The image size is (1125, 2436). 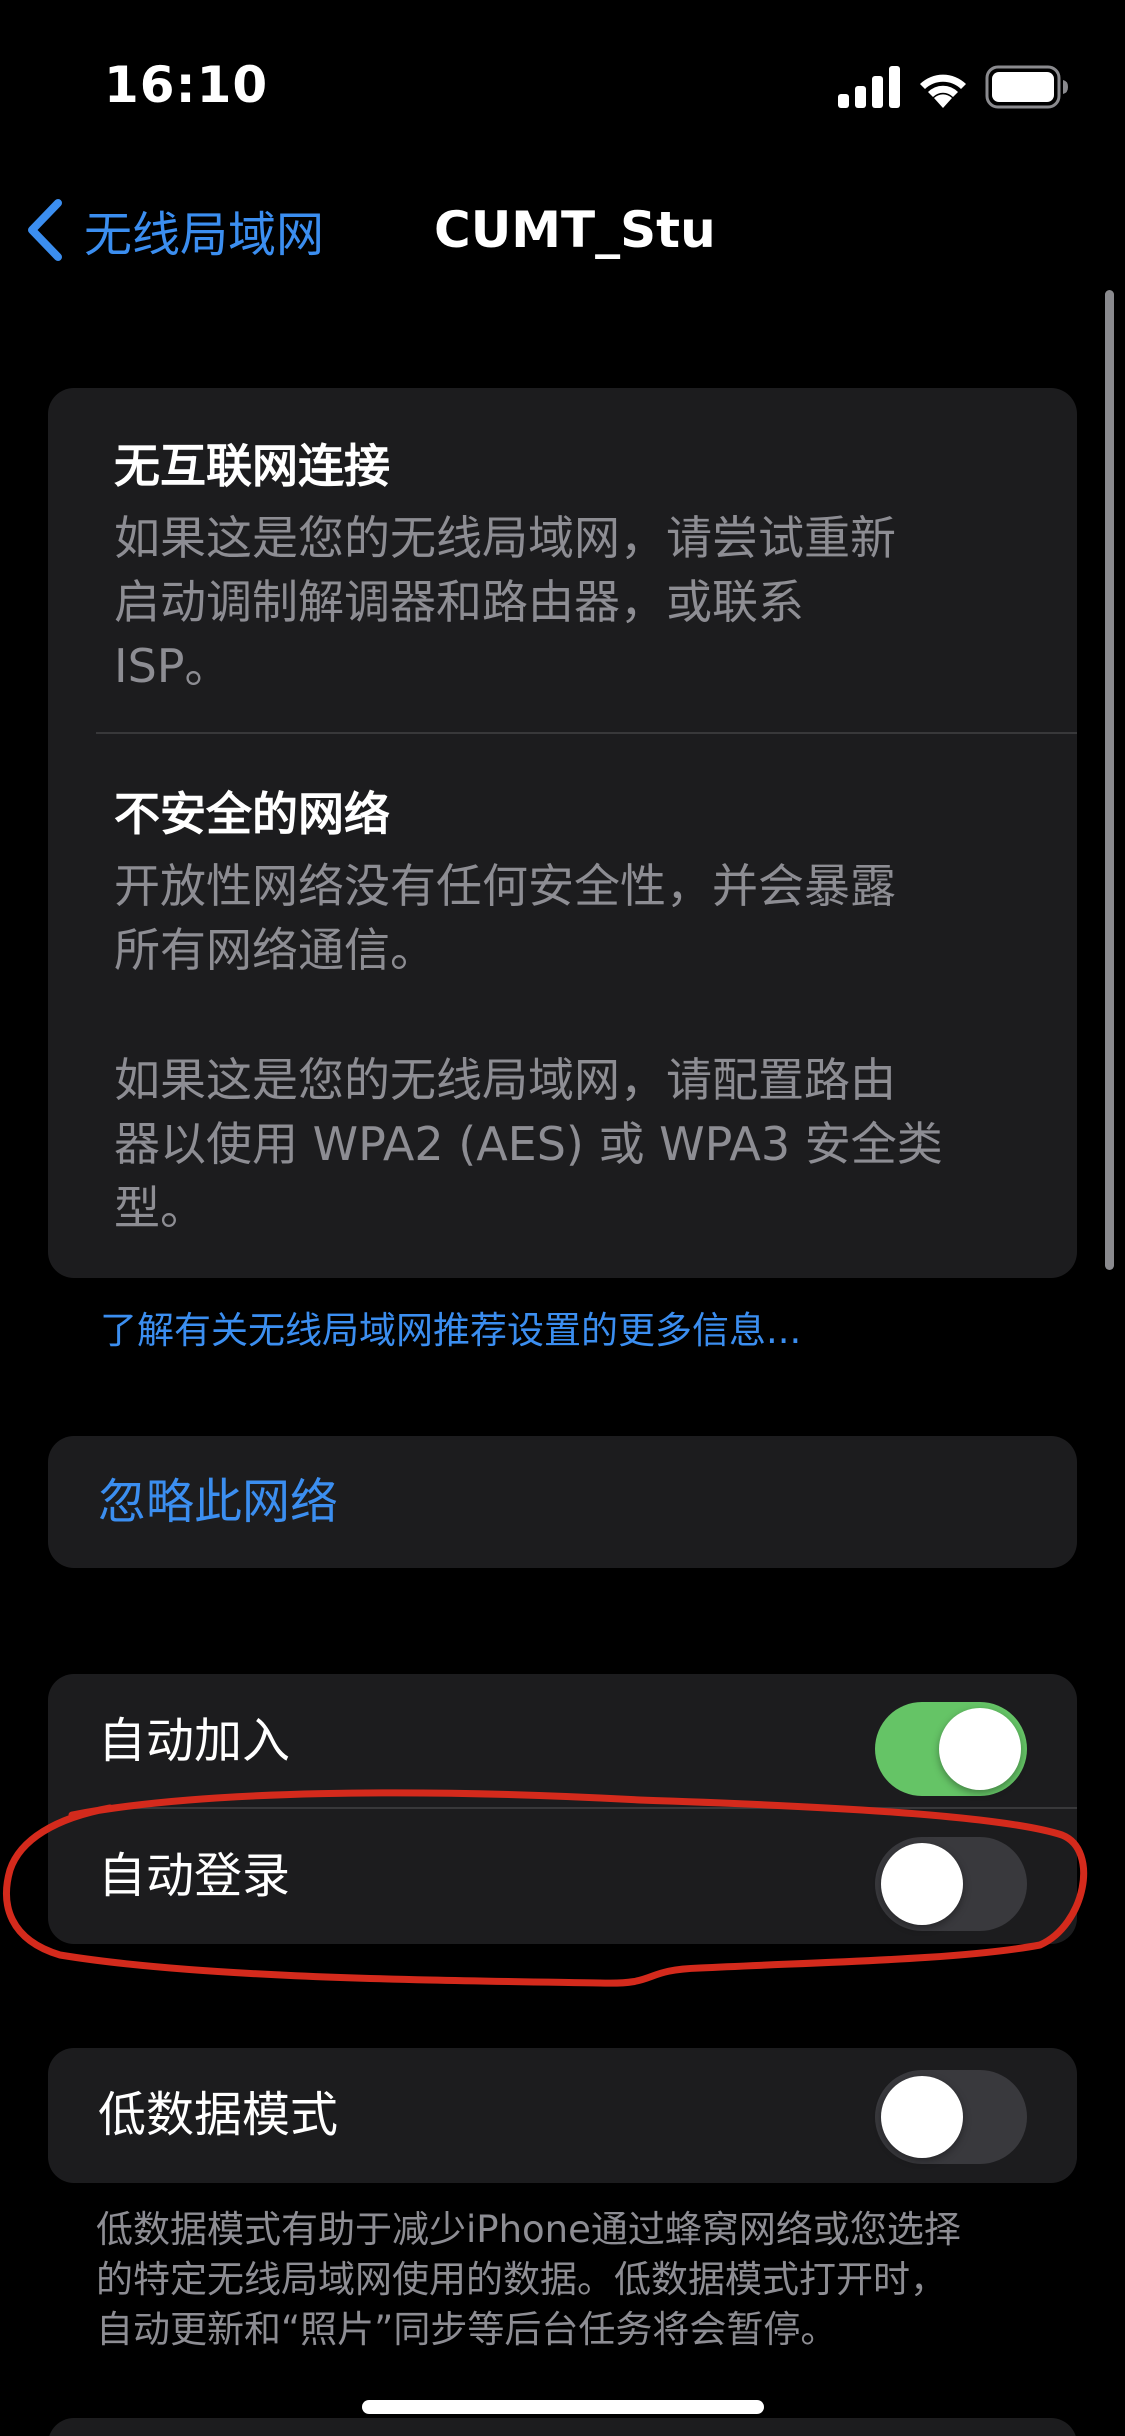 I want to click on auto-join-switch, so click(x=951, y=1749).